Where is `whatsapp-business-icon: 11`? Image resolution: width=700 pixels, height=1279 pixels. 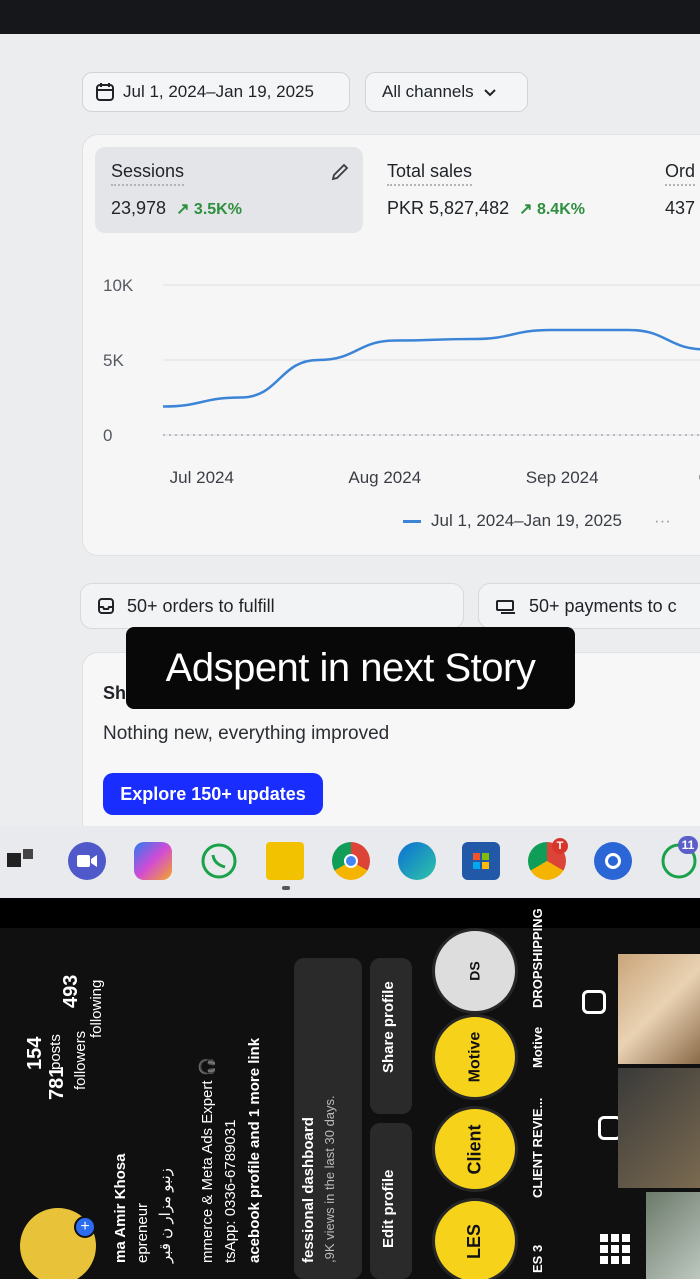
whatsapp-business-icon: 11 is located at coordinates (679, 858).